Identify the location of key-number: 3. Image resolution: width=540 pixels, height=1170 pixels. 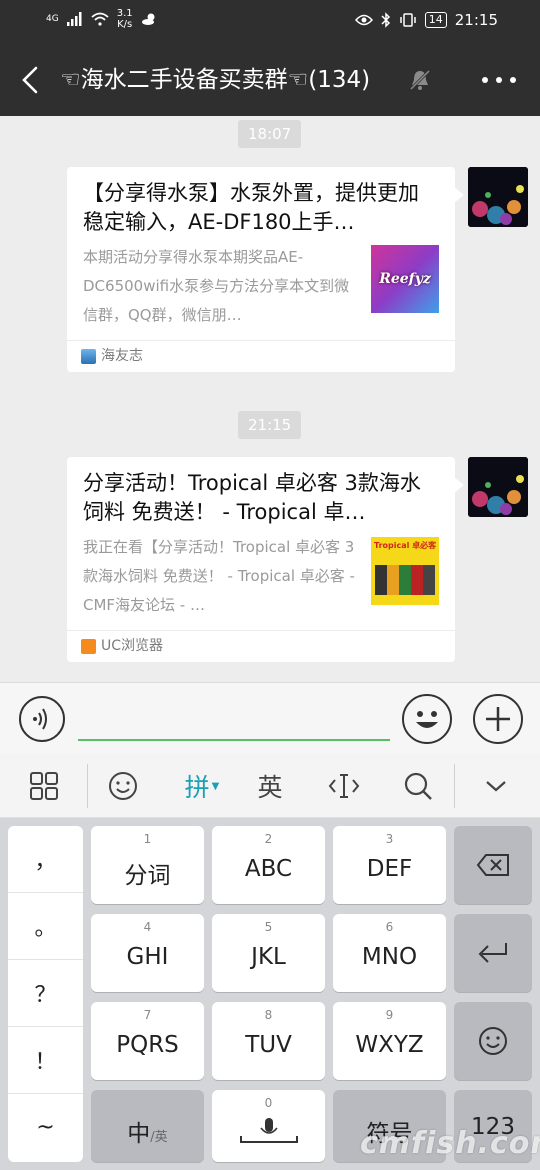
(389, 839).